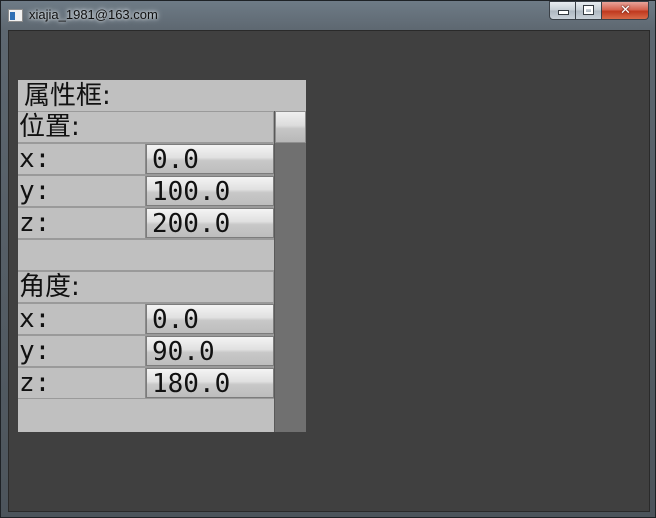 The width and height of the screenshot is (656, 518). Describe the element at coordinates (175, 159) in the screenshot. I see `position-x-value: 0.0` at that location.